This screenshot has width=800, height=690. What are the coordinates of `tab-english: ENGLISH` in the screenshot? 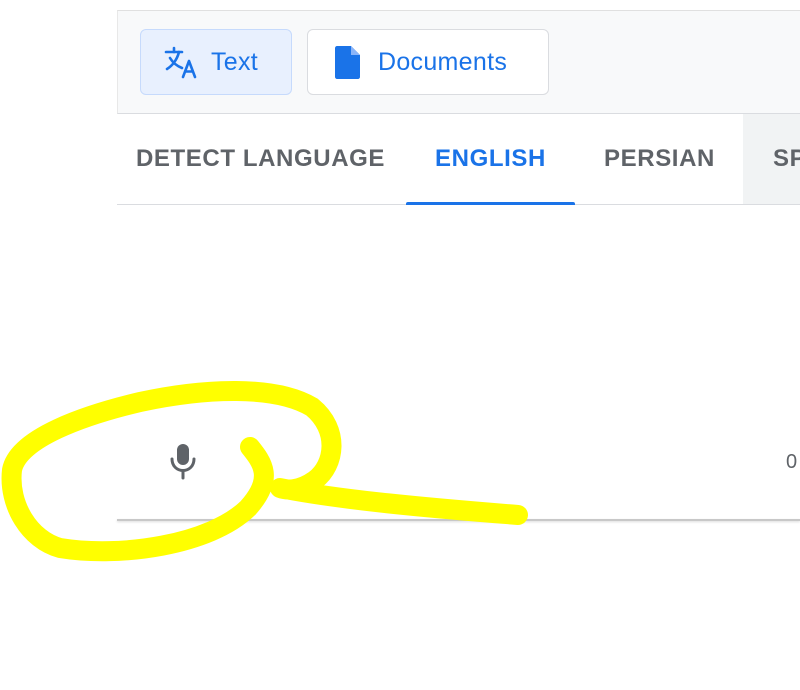 It's located at (490, 159).